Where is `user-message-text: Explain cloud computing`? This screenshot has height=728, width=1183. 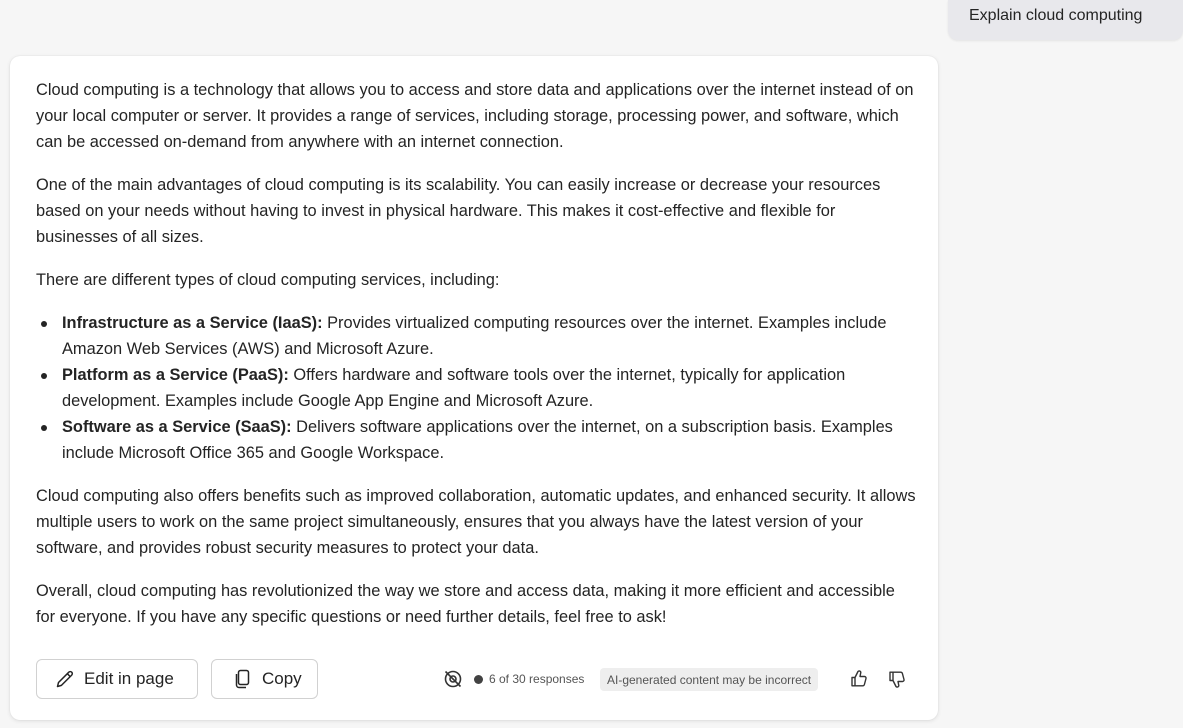
user-message-text: Explain cloud computing is located at coordinates (1056, 15).